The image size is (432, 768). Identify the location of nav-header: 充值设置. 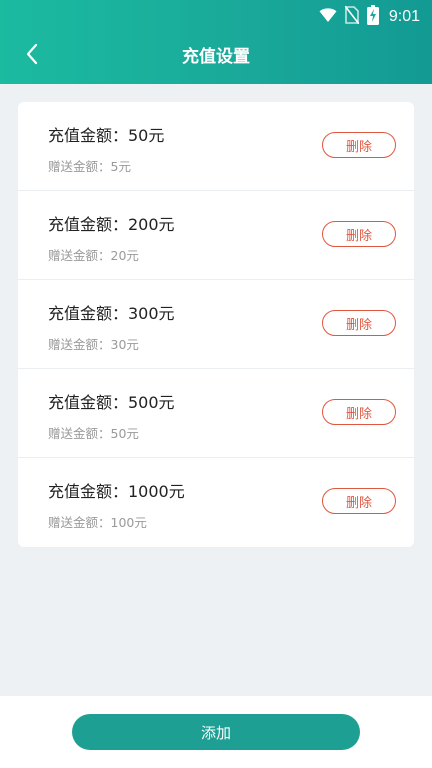
(216, 57).